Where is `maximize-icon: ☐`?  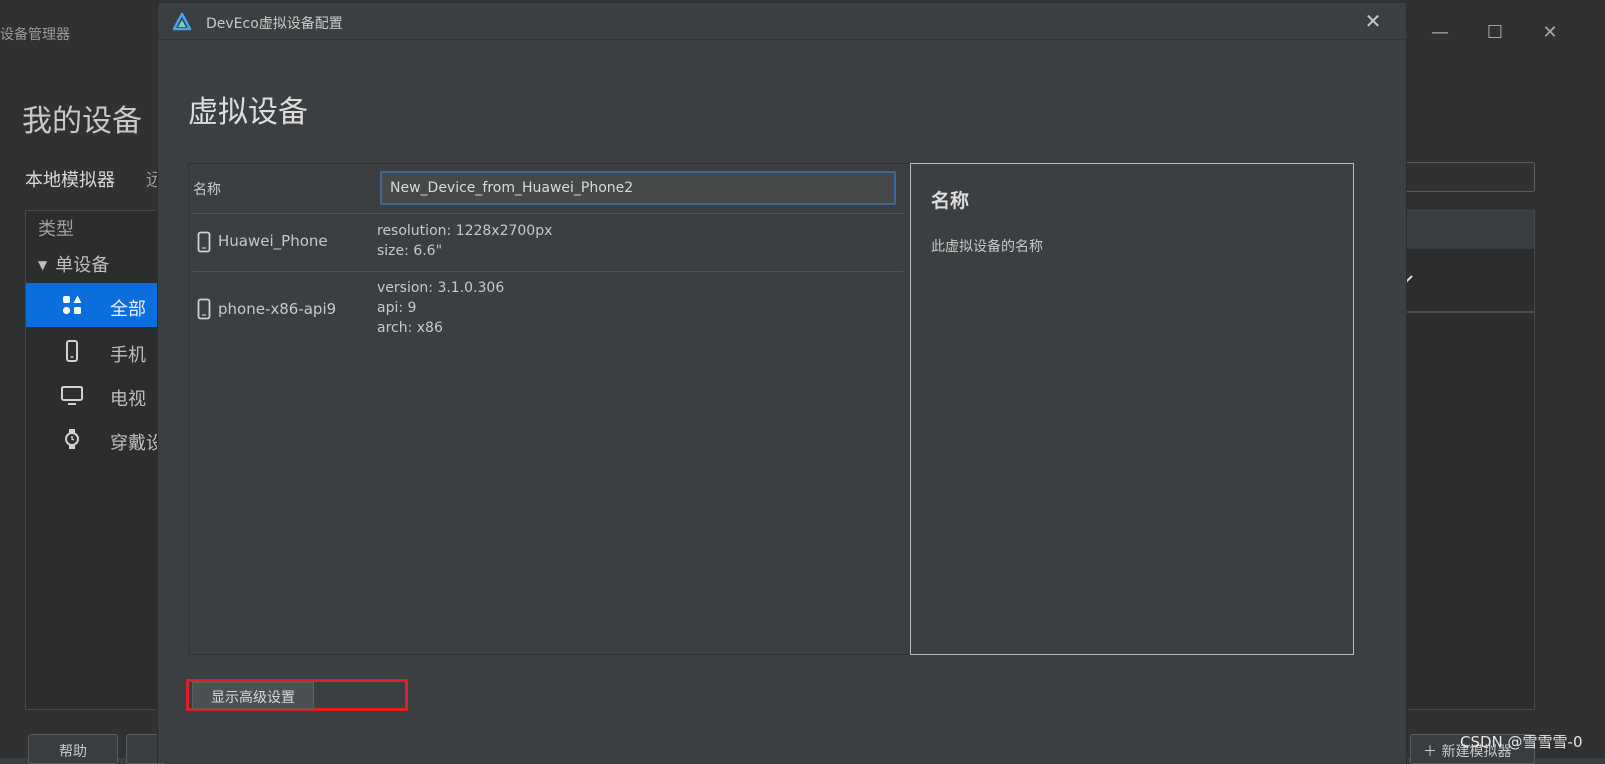
maximize-icon: ☐ is located at coordinates (1495, 34).